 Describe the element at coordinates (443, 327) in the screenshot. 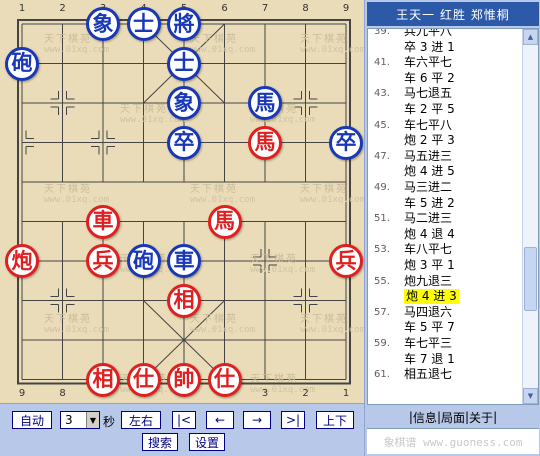

I see `move-row: 车 5 平 7` at that location.